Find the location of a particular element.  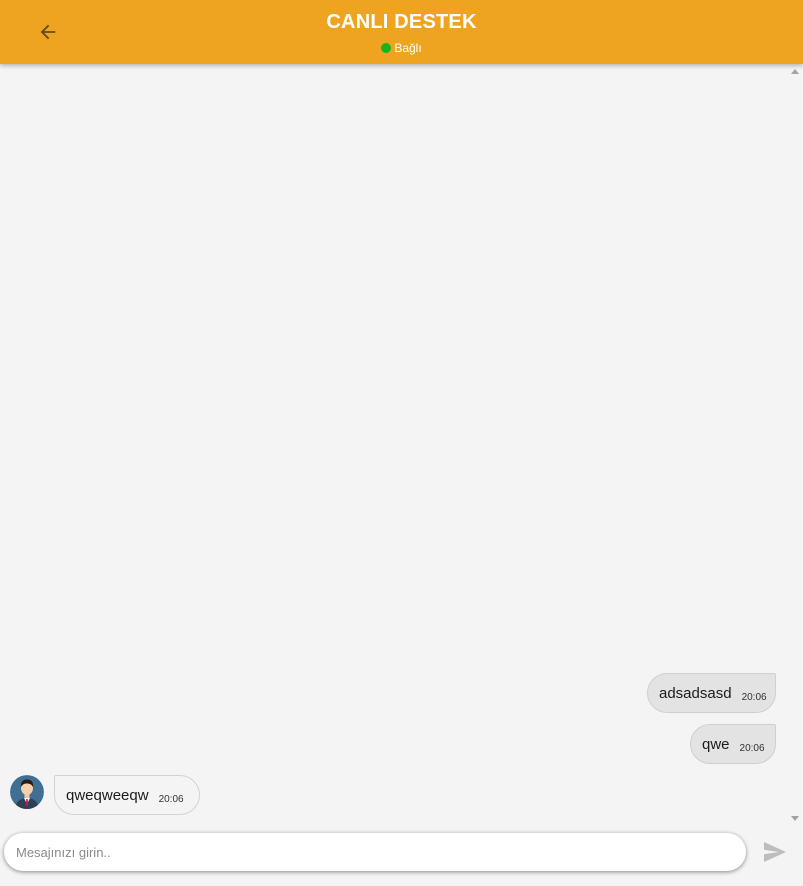

send-icon is located at coordinates (775, 852).